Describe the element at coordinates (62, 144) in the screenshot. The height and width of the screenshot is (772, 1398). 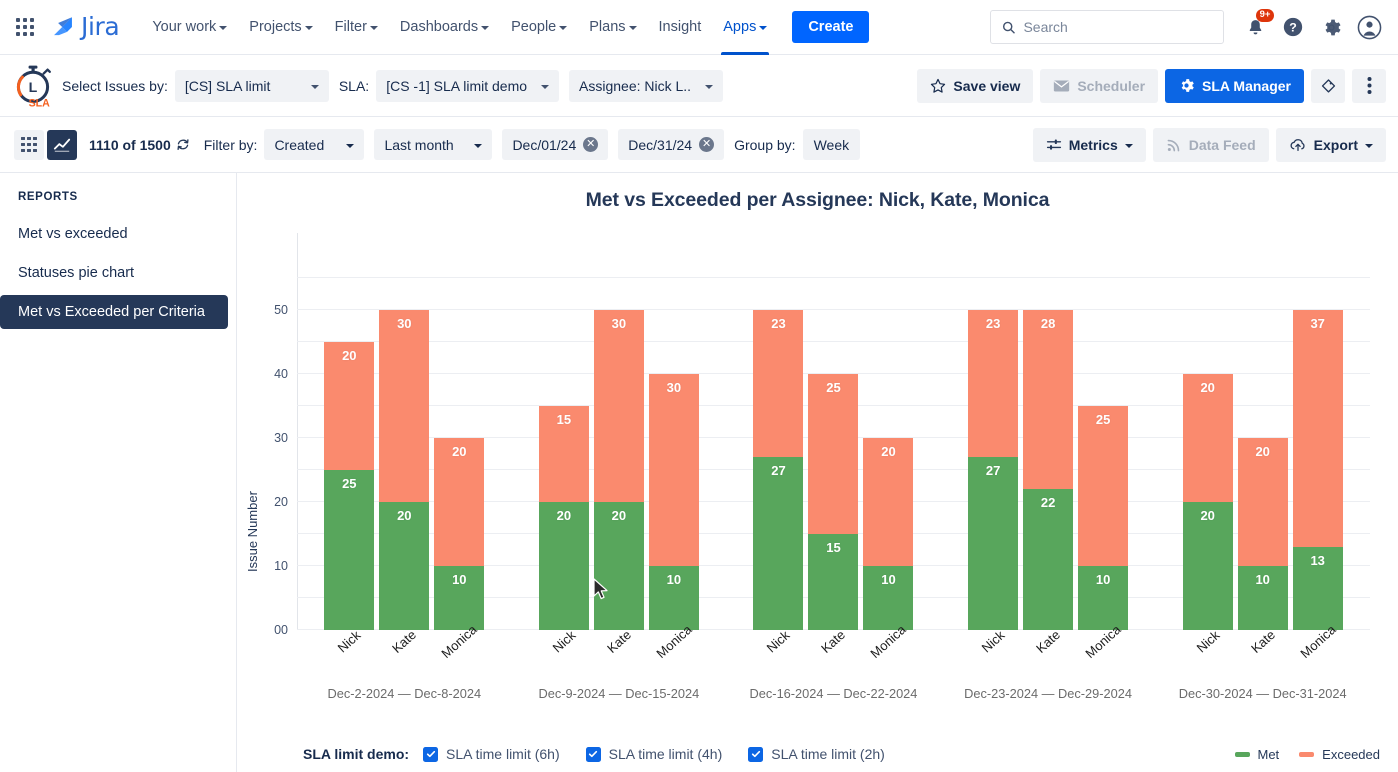
I see `chart-view-icon` at that location.